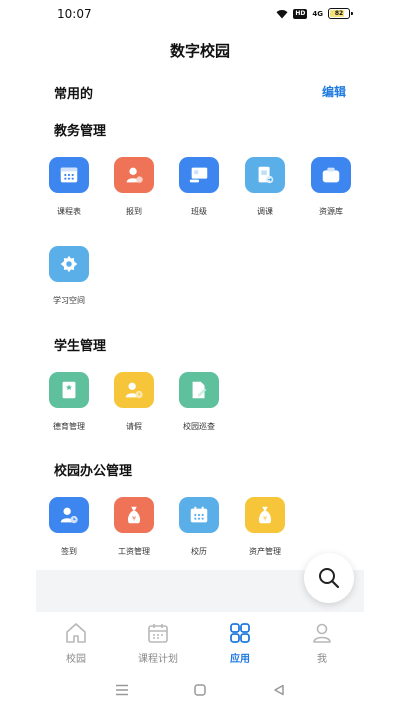 Image resolution: width=400 pixels, height=711 pixels. I want to click on app-sign-in: 签到, so click(69, 529).